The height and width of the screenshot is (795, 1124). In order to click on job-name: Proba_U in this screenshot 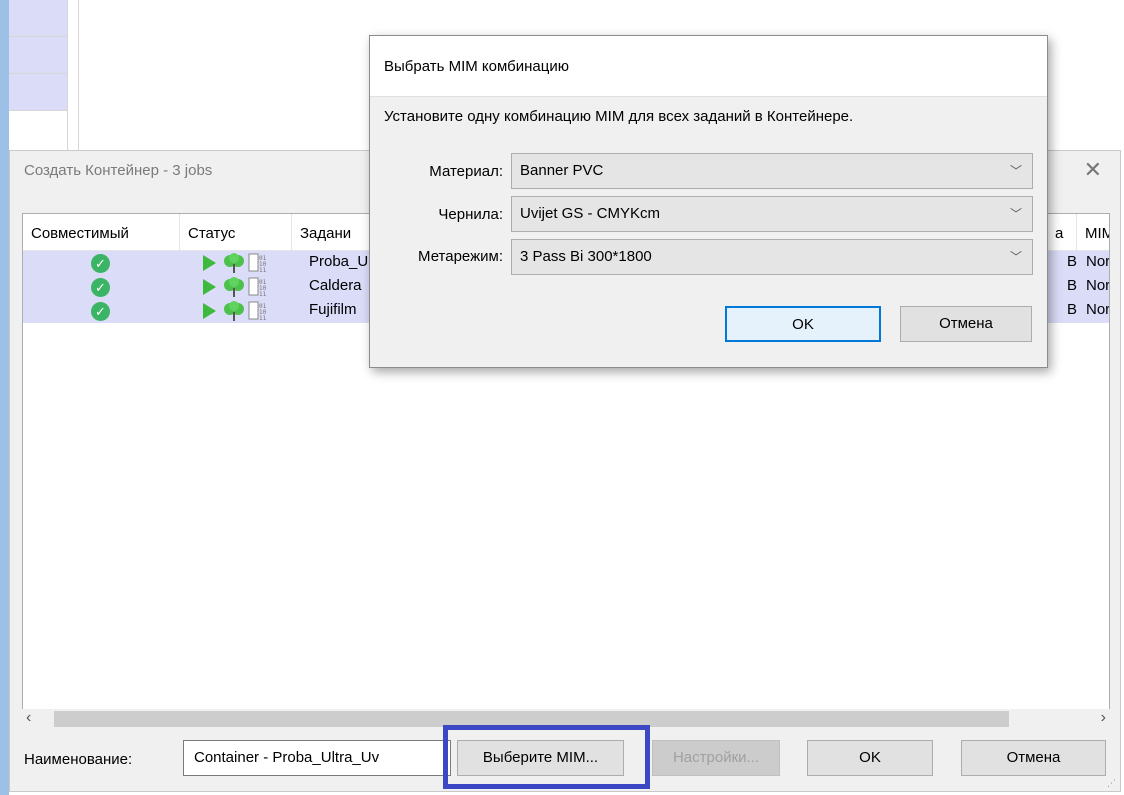, I will do `click(339, 261)`.